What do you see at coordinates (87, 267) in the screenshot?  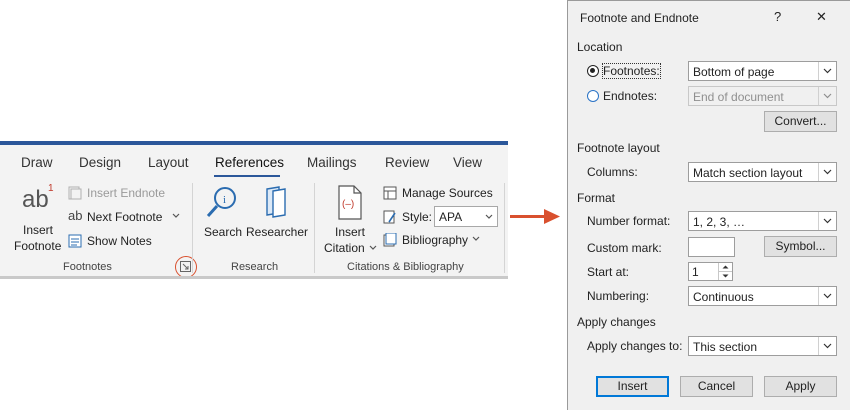 I see `footnotes-group-label: Footnotes` at bounding box center [87, 267].